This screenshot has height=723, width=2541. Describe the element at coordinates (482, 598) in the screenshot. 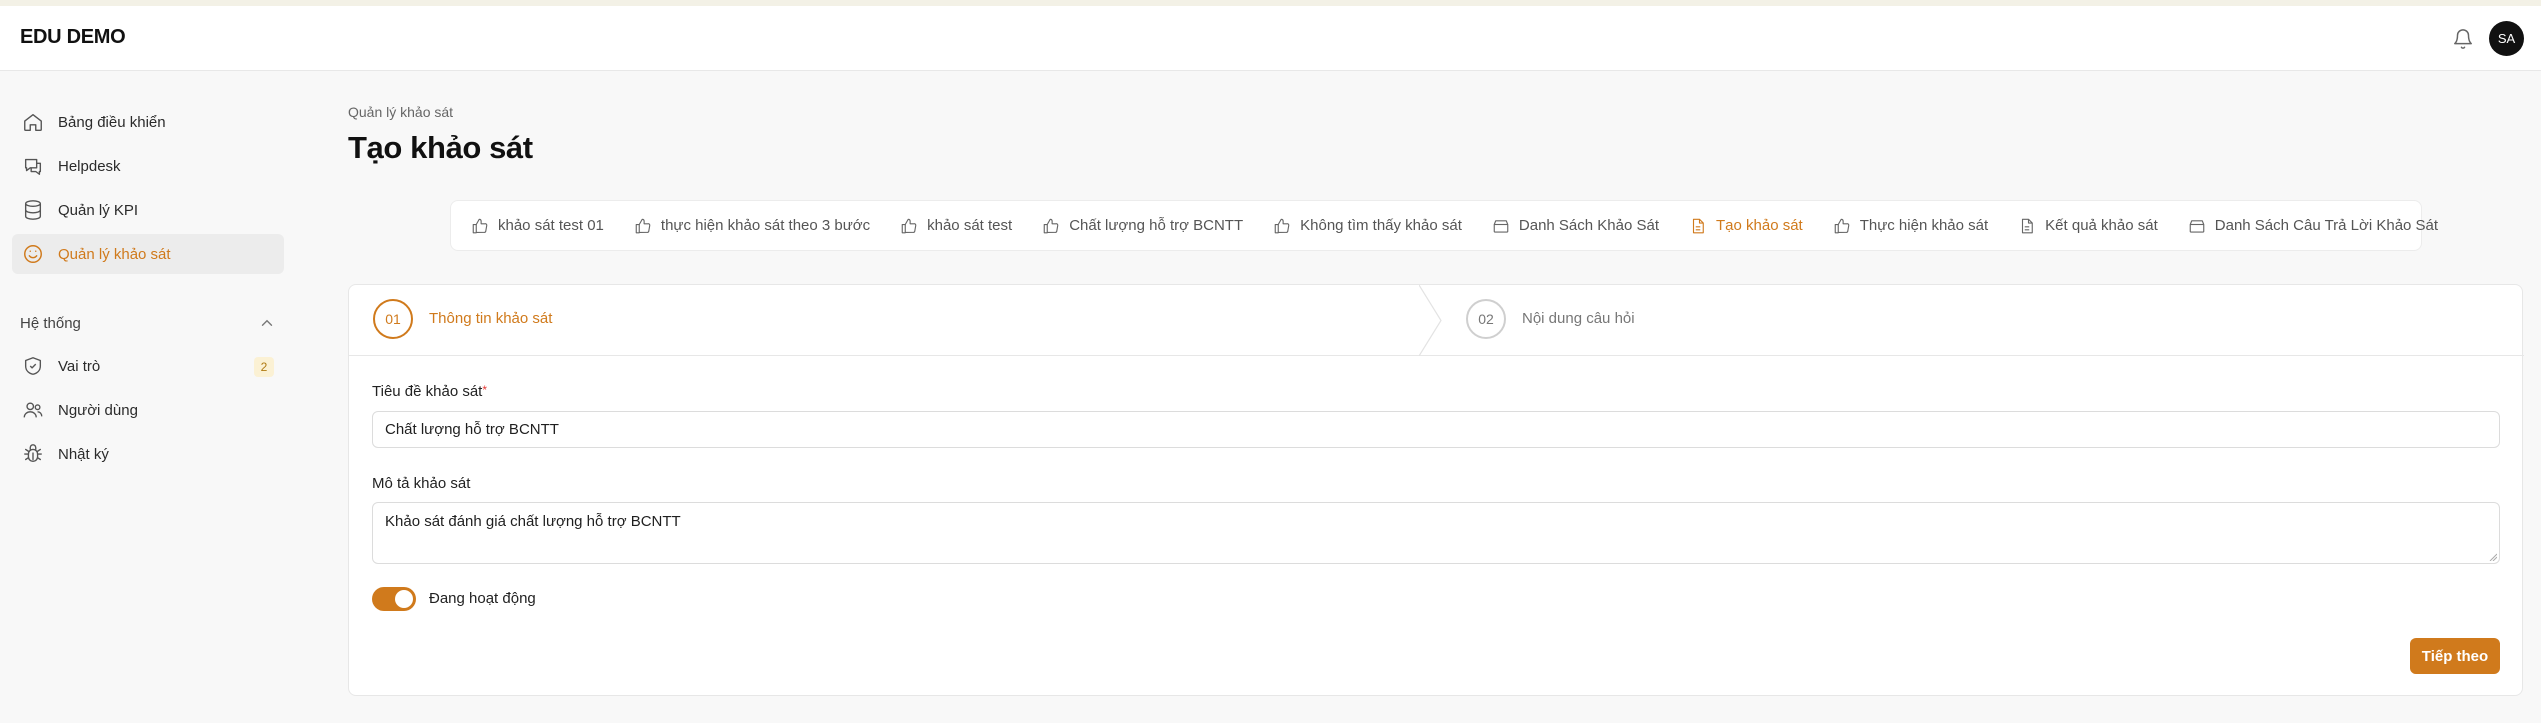

I see `active-toggle-label: Đang hoạt động` at that location.